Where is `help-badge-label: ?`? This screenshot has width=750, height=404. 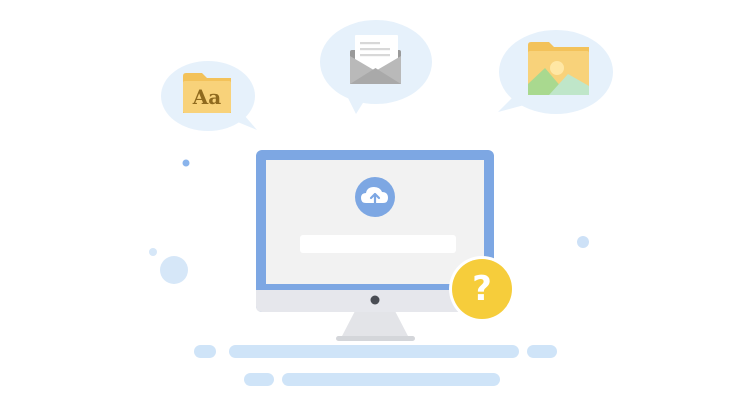 help-badge-label: ? is located at coordinates (482, 289).